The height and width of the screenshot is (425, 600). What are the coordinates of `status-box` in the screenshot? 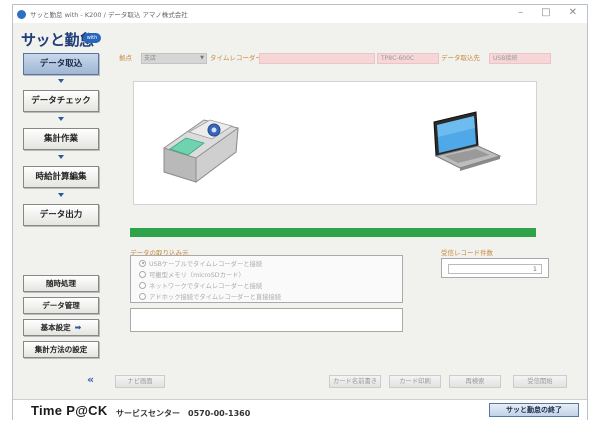 It's located at (266, 320).